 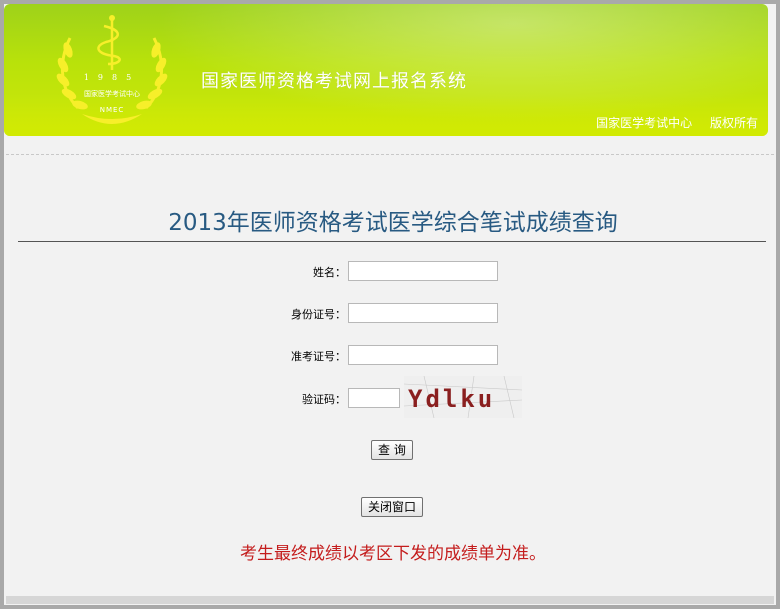 I want to click on captcha-label: 验证码：, so click(x=324, y=399).